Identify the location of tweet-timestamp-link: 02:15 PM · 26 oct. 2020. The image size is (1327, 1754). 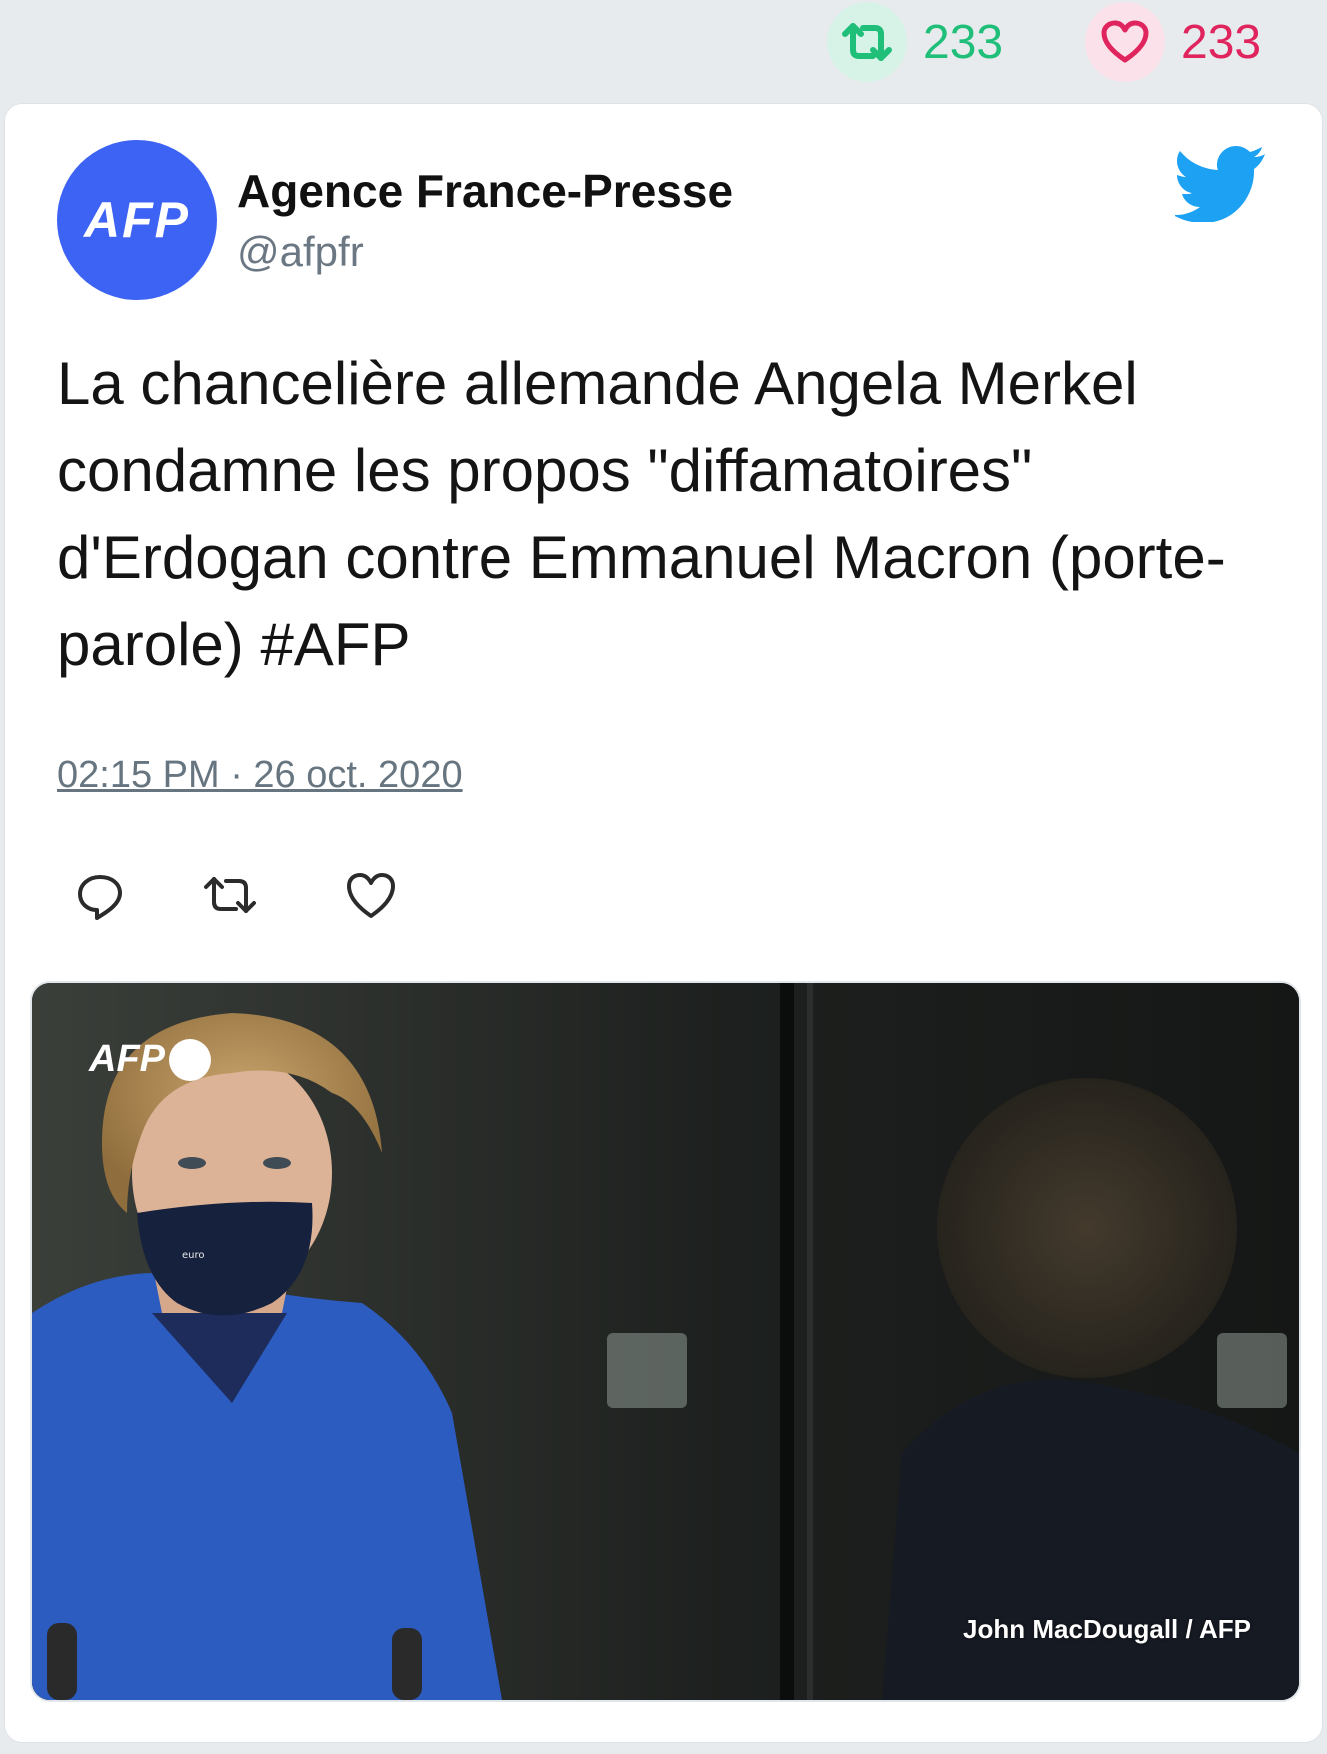
(260, 775).